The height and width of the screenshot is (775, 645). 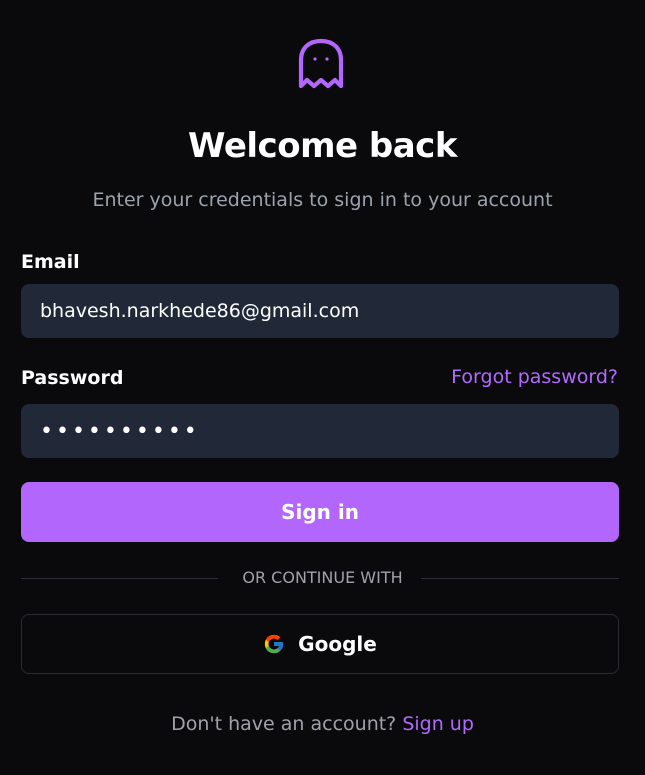 What do you see at coordinates (50, 262) in the screenshot?
I see `email-label: Email` at bounding box center [50, 262].